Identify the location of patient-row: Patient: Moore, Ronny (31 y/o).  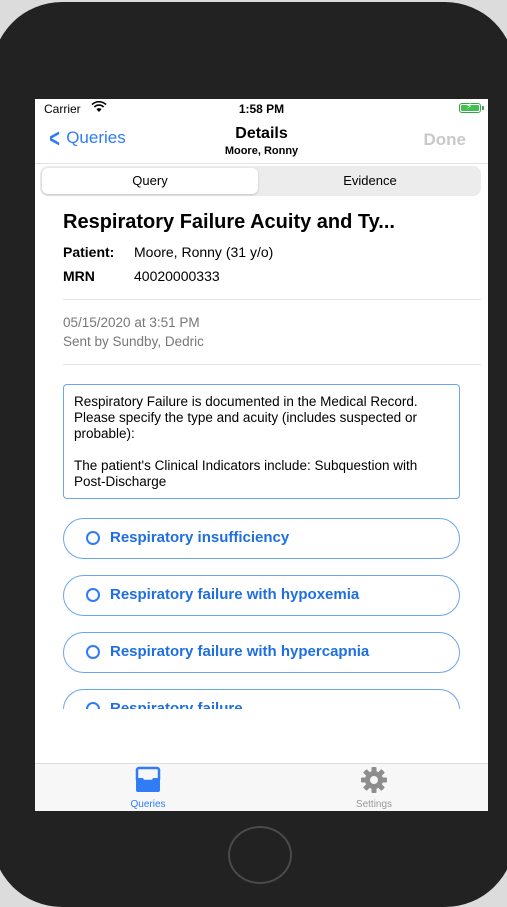
(168, 252).